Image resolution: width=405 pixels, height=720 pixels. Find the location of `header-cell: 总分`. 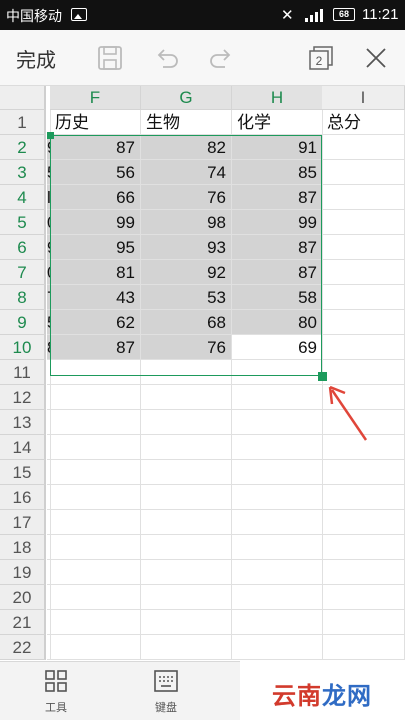

header-cell: 总分 is located at coordinates (363, 122).